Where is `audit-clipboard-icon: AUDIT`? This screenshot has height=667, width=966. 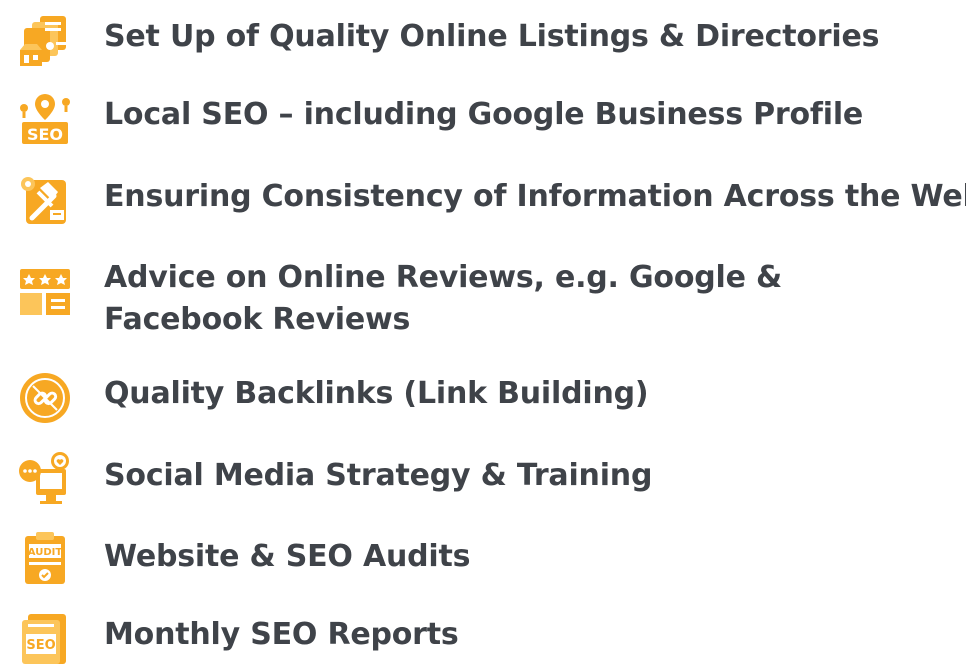 audit-clipboard-icon: AUDIT is located at coordinates (45, 559).